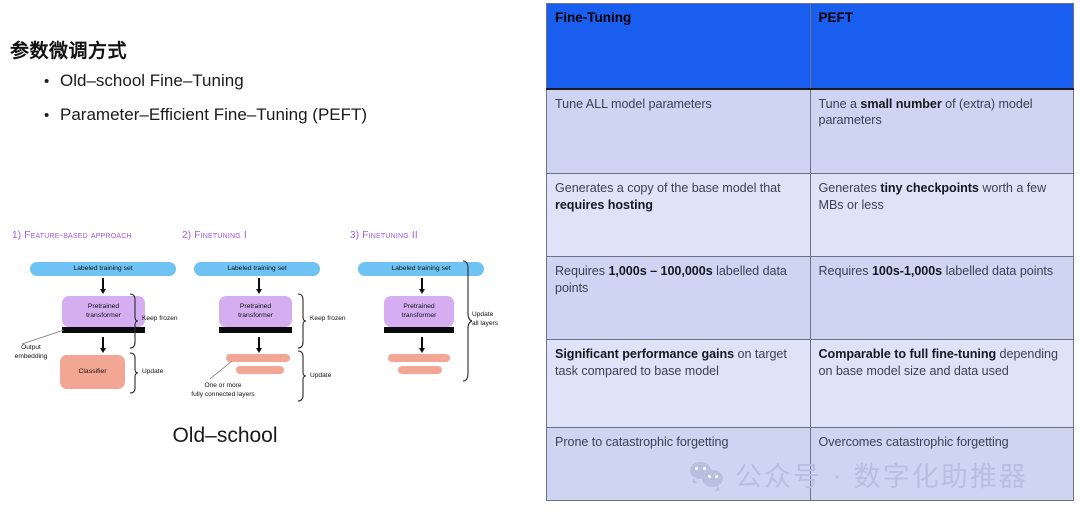  I want to click on diagram-column-title: 2) Finetuning I, so click(214, 235).